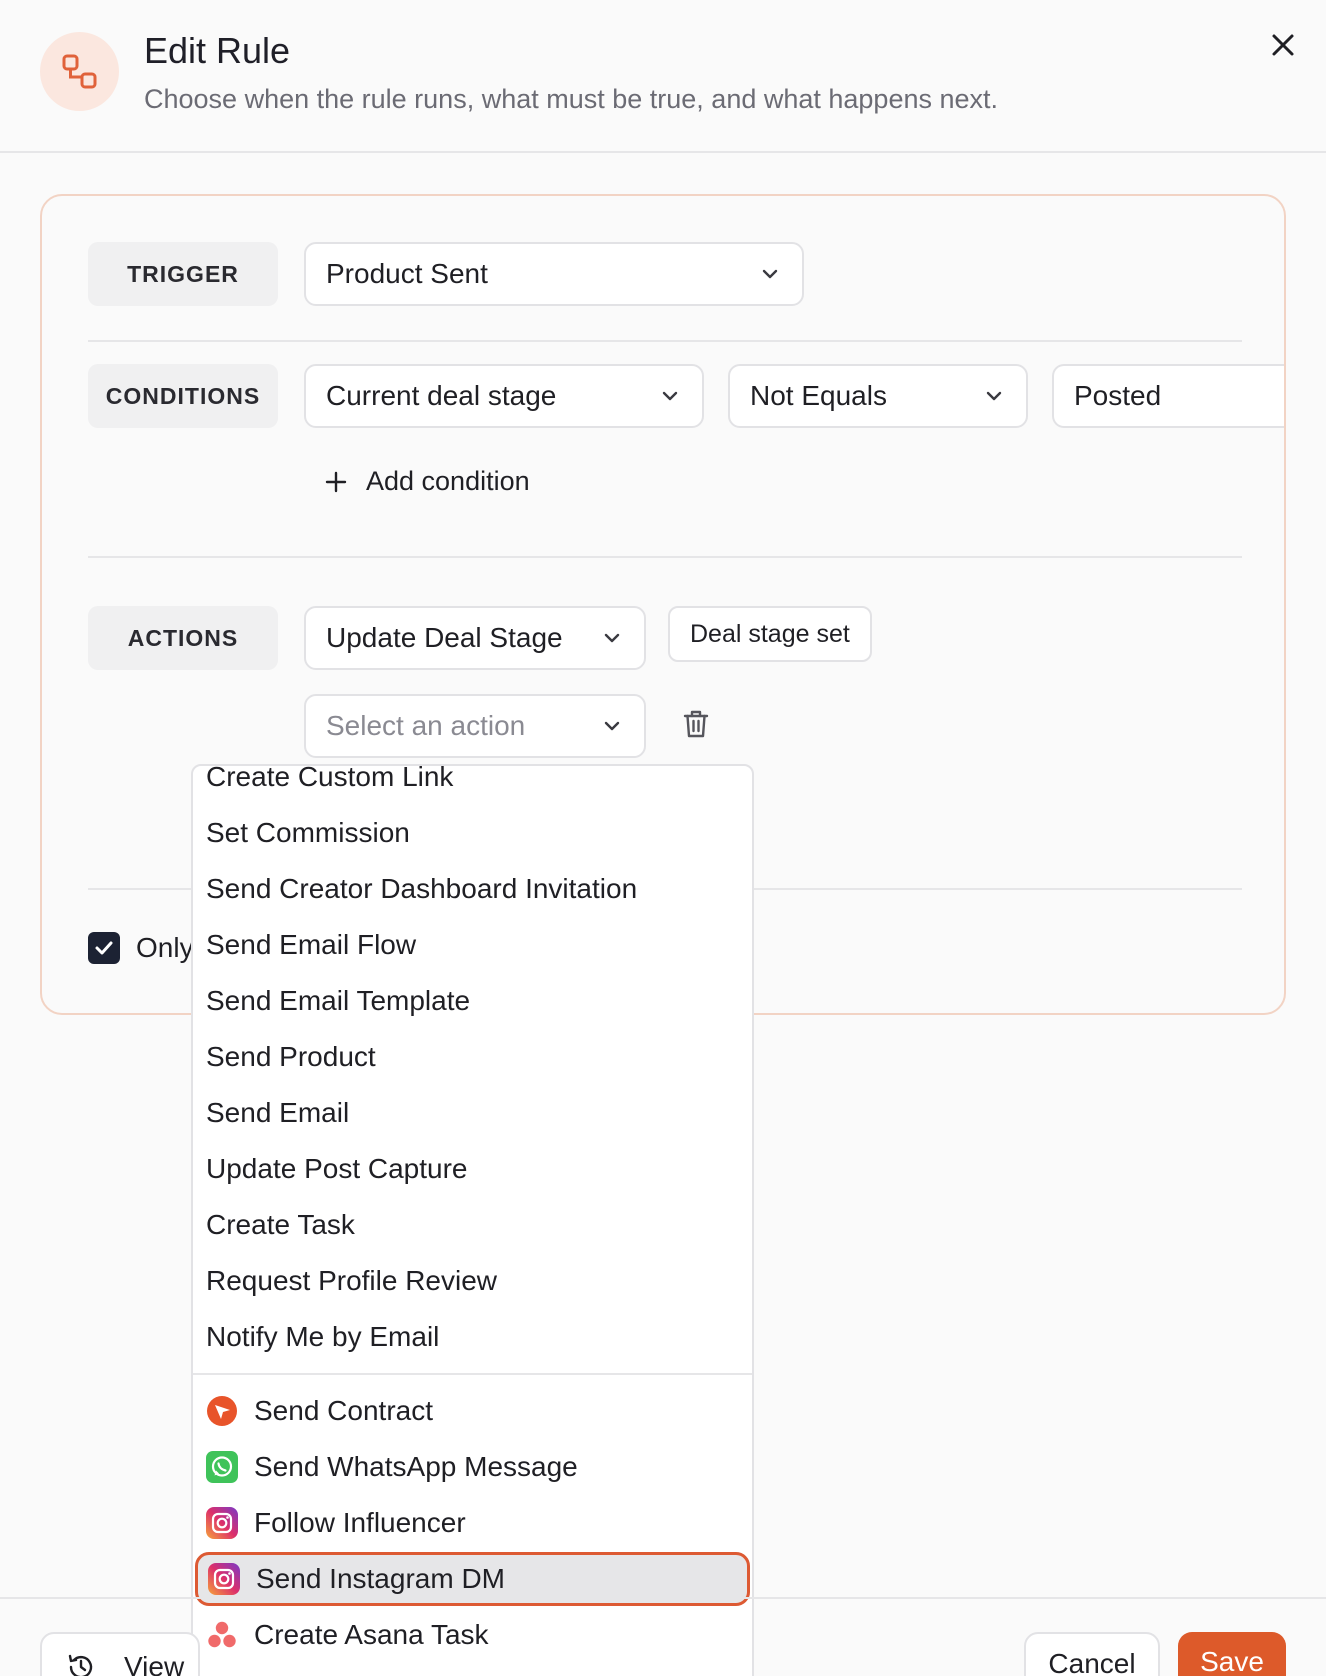  Describe the element at coordinates (444, 637) in the screenshot. I see `action-select-1-value: Update Deal Stage` at that location.